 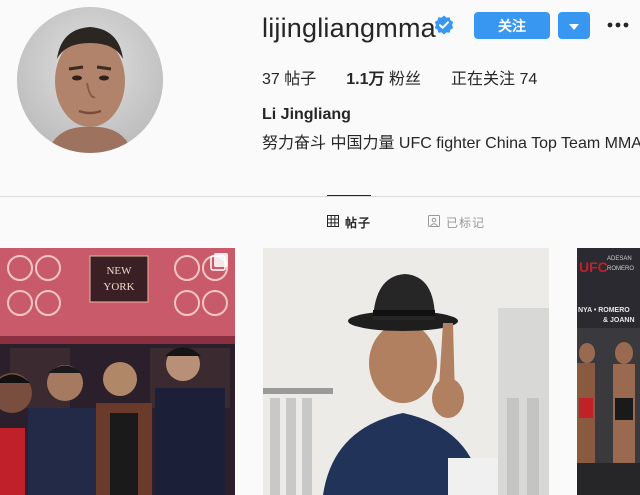 What do you see at coordinates (306, 114) in the screenshot?
I see `profile-full-name: Li Jingliang` at bounding box center [306, 114].